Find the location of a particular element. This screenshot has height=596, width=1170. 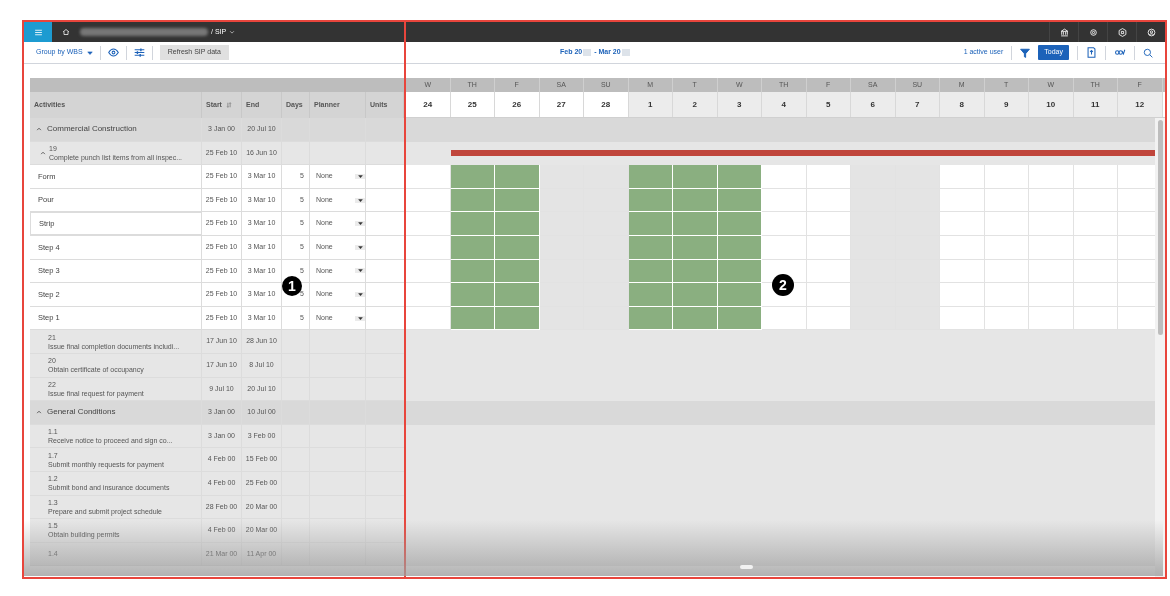

link-check-icon is located at coordinates (1120, 52).